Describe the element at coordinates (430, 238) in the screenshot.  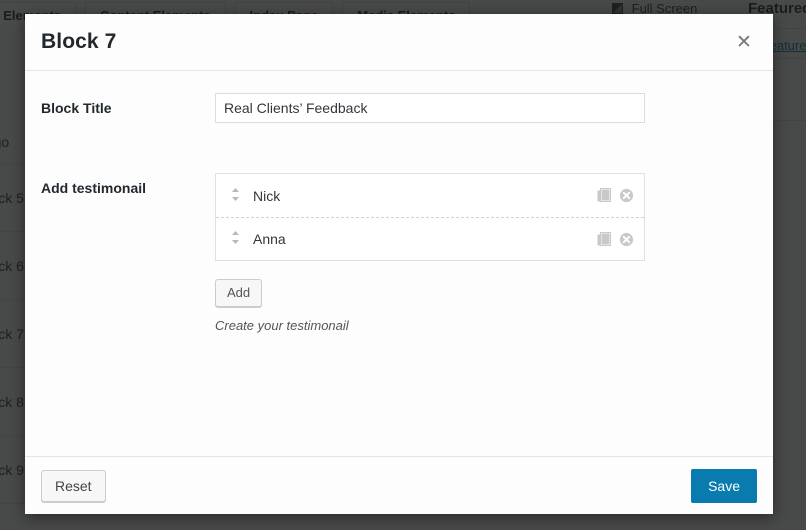
I see `list-item: Anna` at that location.